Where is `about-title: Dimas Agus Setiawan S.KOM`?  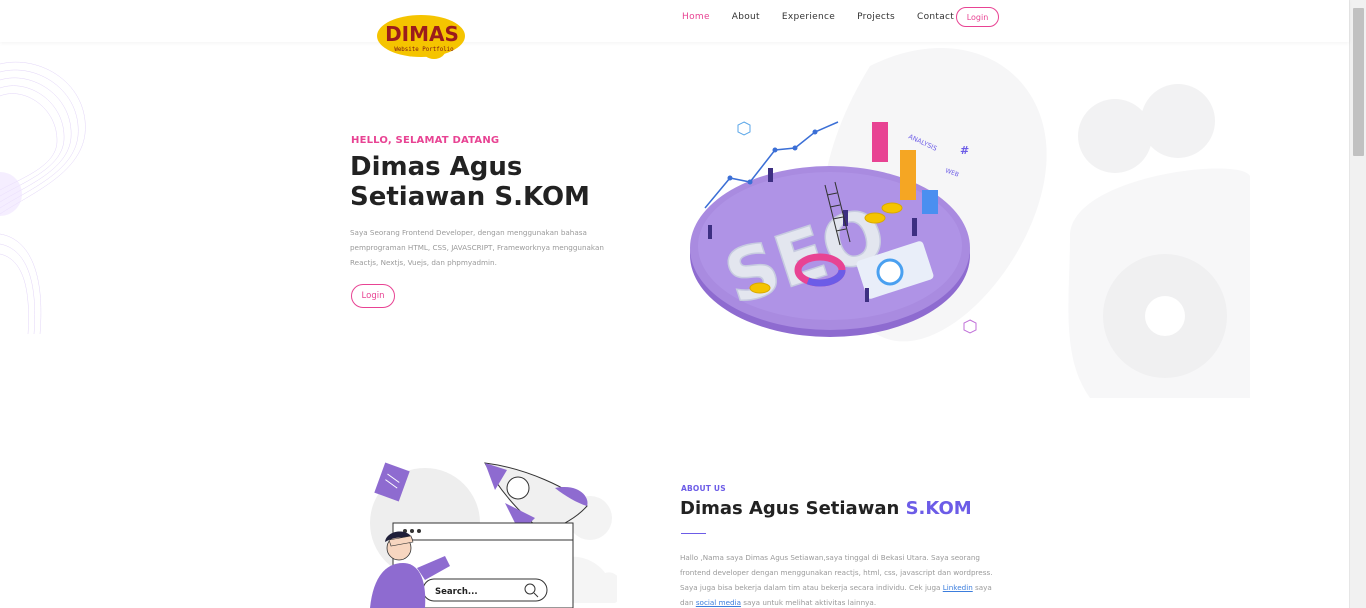 about-title: Dimas Agus Setiawan S.KOM is located at coordinates (826, 508).